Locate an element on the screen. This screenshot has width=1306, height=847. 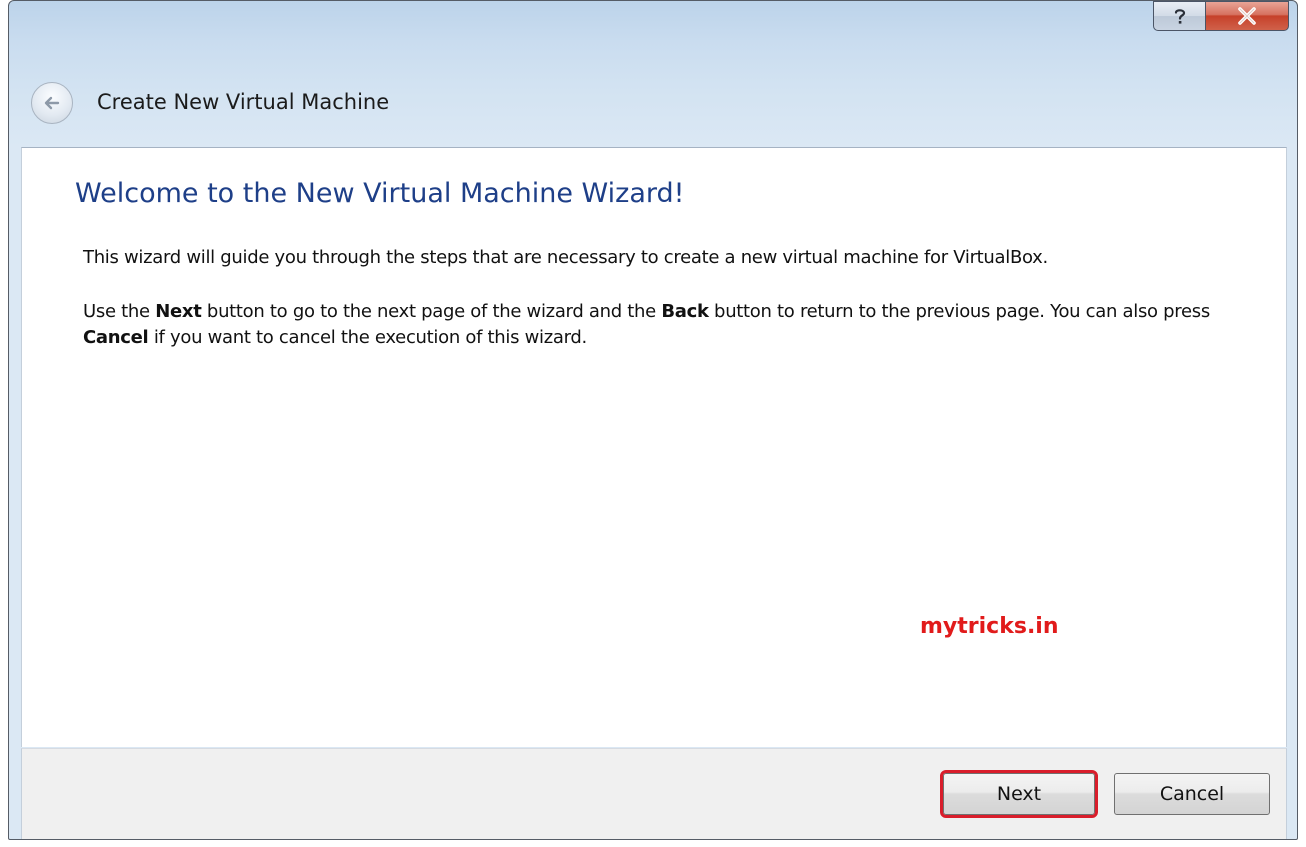
help-question-icon is located at coordinates (1179, 16).